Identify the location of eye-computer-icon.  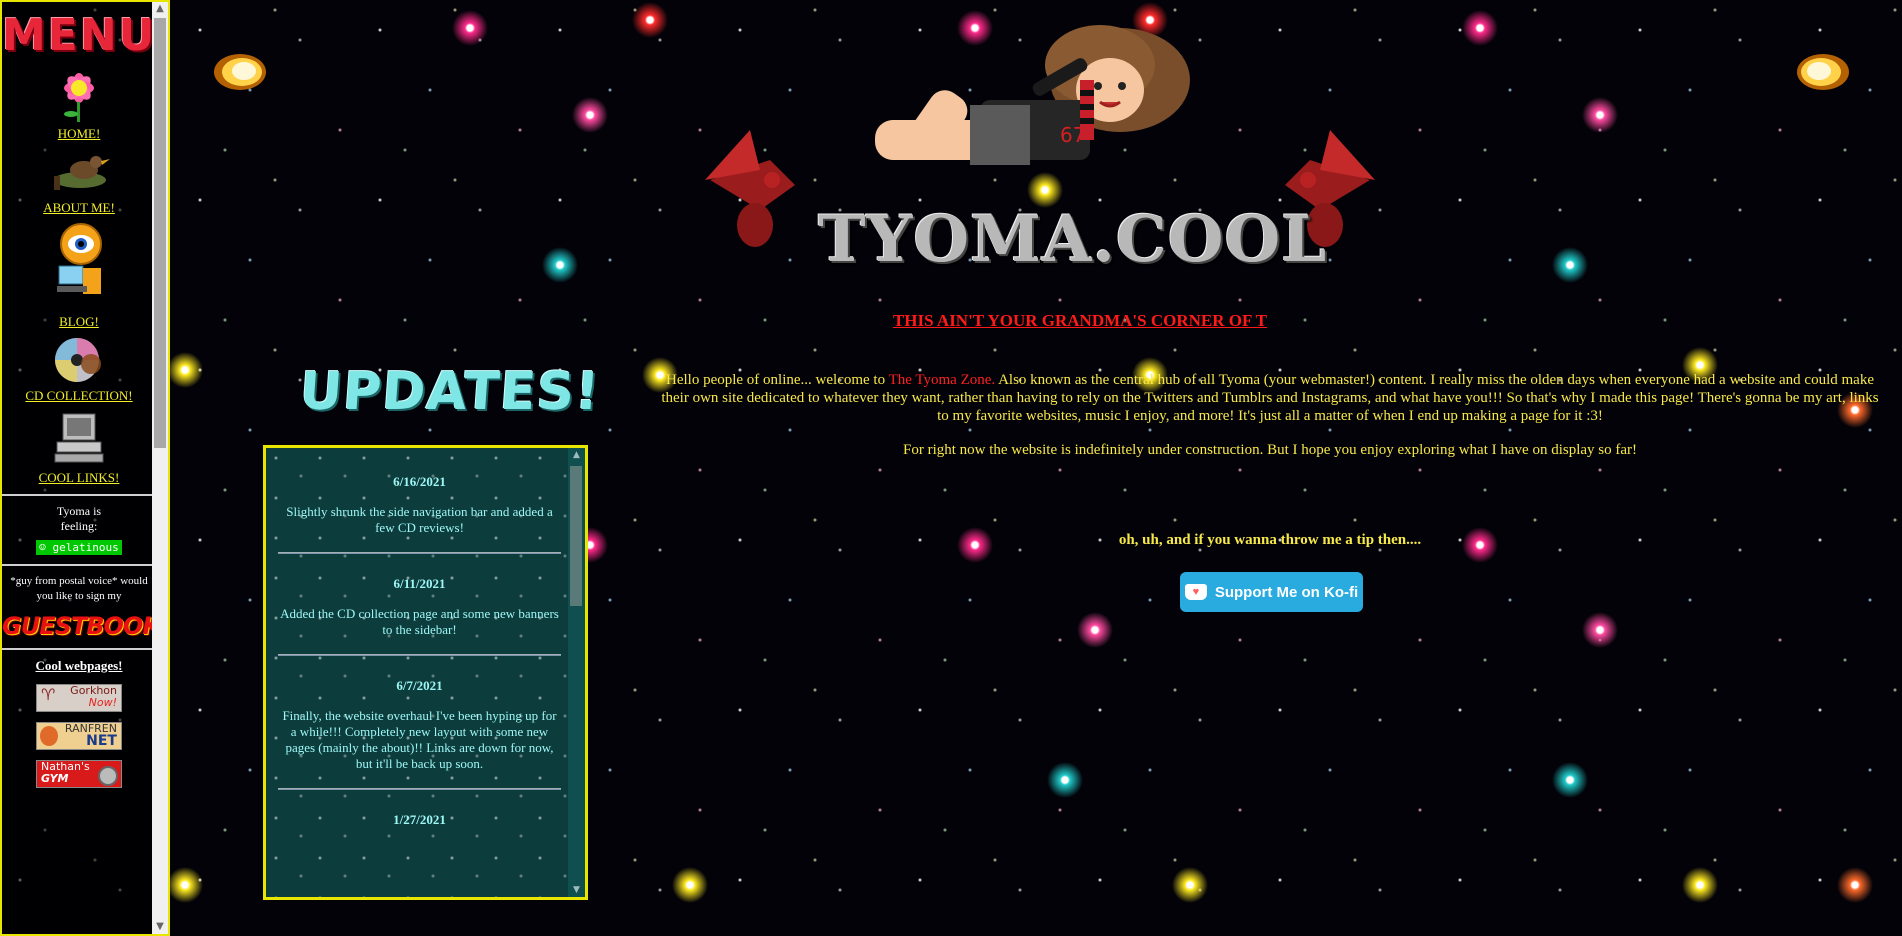
(79, 266).